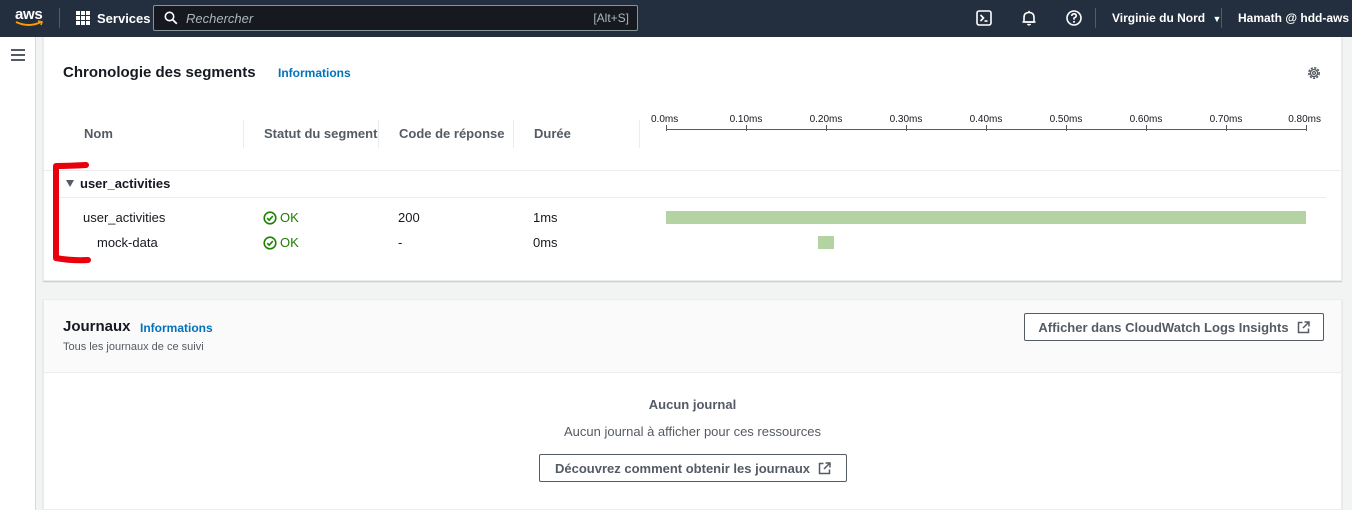  I want to click on timeline-tick-label: 0.40ms, so click(986, 119).